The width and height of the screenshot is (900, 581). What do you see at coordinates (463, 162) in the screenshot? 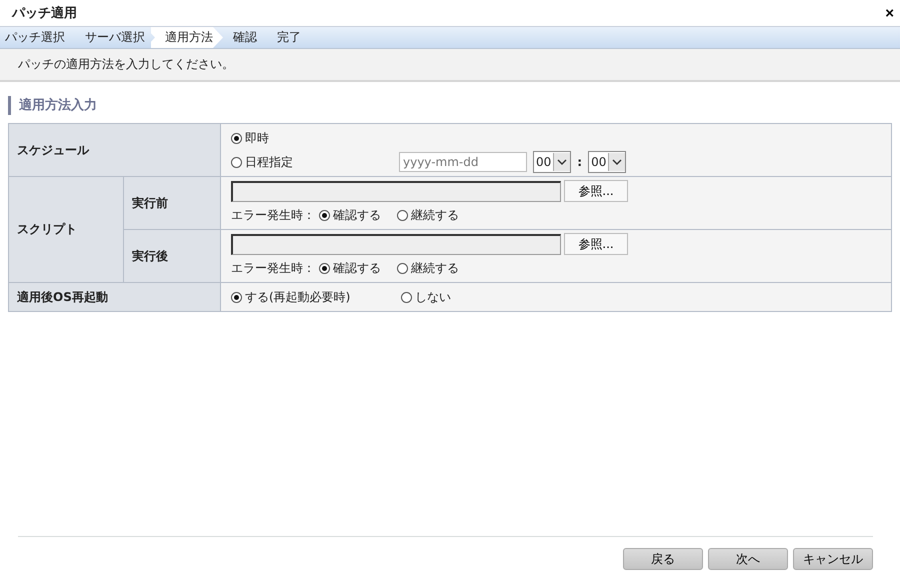
I see `date-field: yyyy-mm-dd` at bounding box center [463, 162].